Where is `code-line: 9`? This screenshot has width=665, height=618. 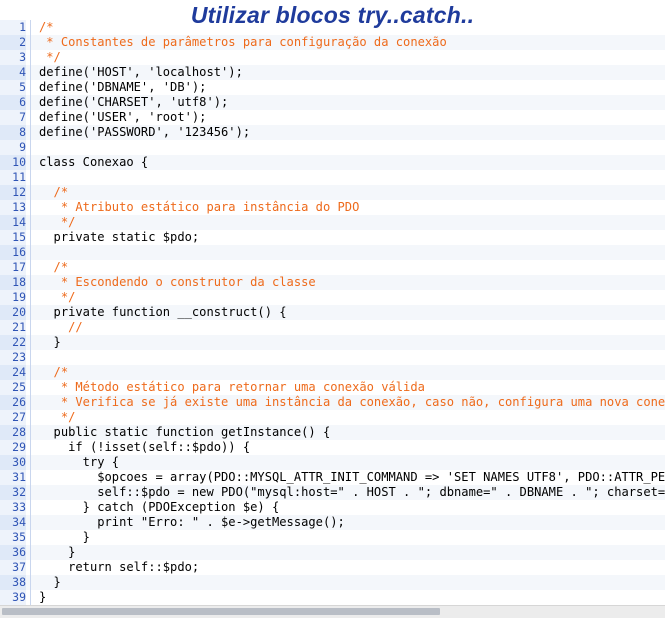
code-line: 9 is located at coordinates (332, 147).